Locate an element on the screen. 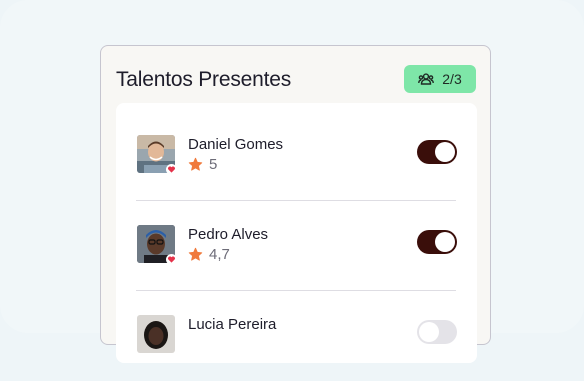  list-item: Daniel Gomes 5 is located at coordinates (296, 166).